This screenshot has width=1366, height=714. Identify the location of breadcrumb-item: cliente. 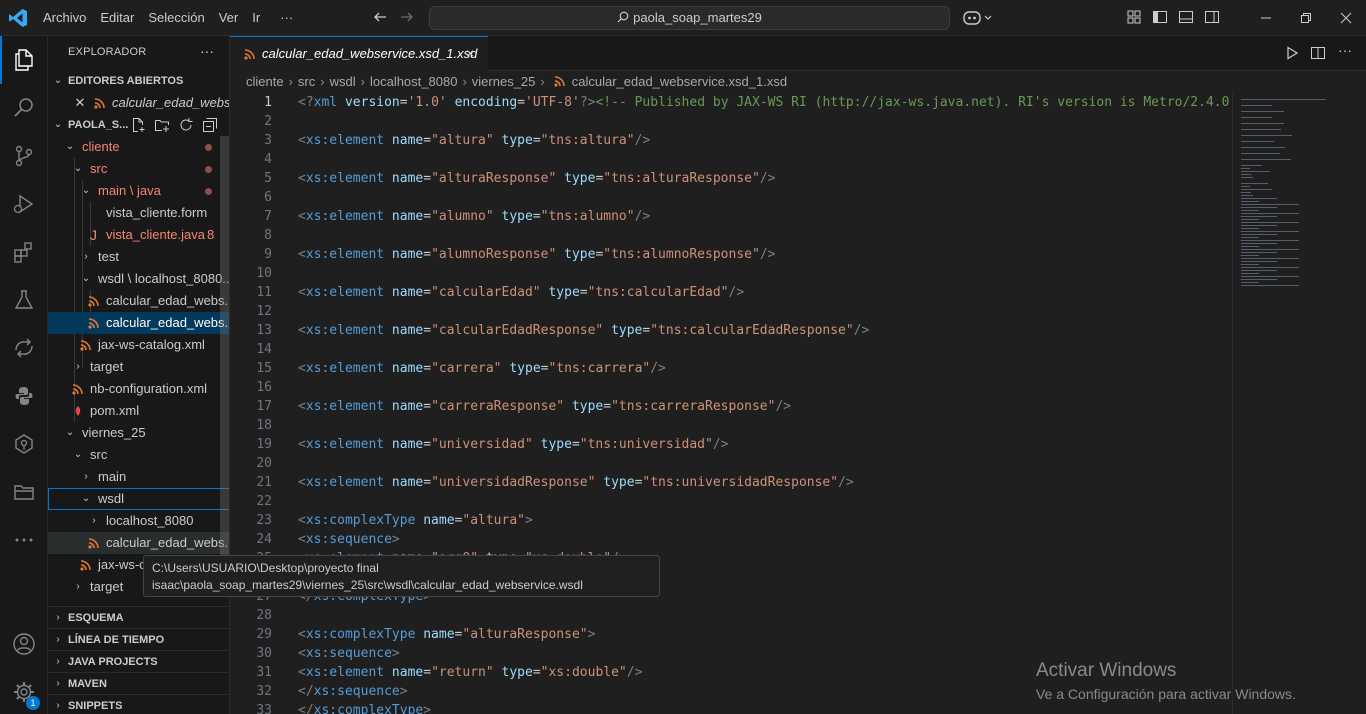
(265, 81).